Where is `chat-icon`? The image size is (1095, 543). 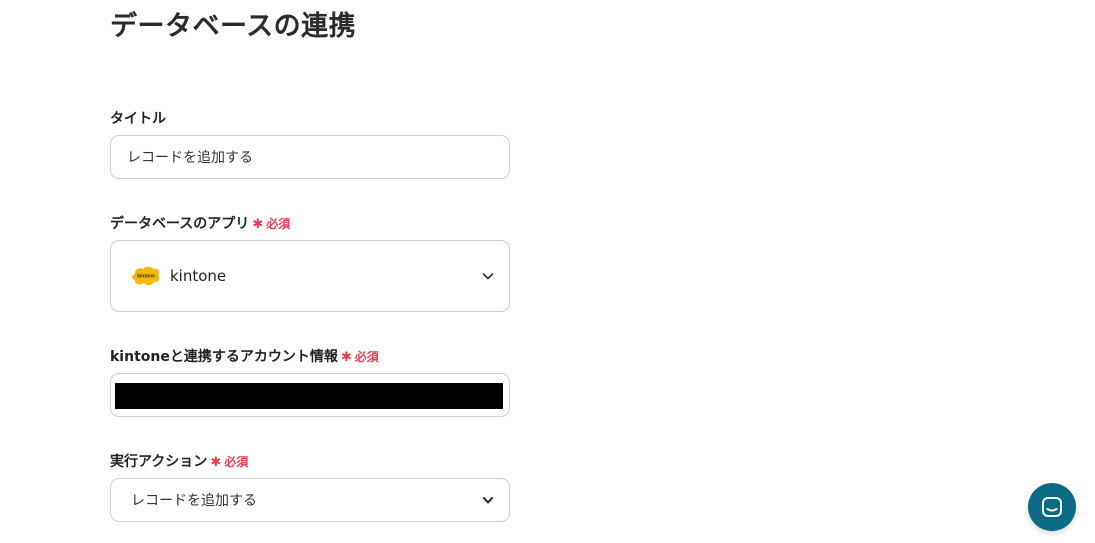
chat-icon is located at coordinates (1052, 507).